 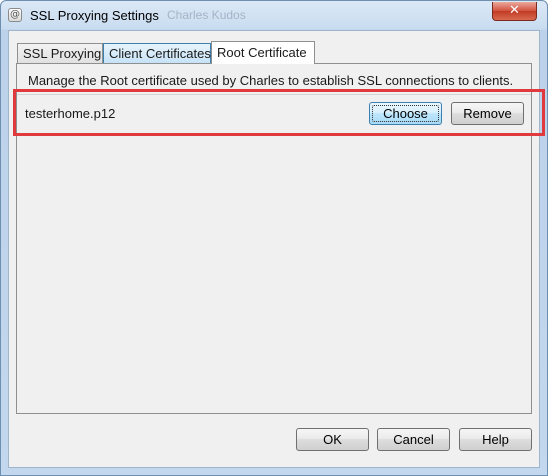 I want to click on remove-button-label: Remove, so click(x=487, y=113).